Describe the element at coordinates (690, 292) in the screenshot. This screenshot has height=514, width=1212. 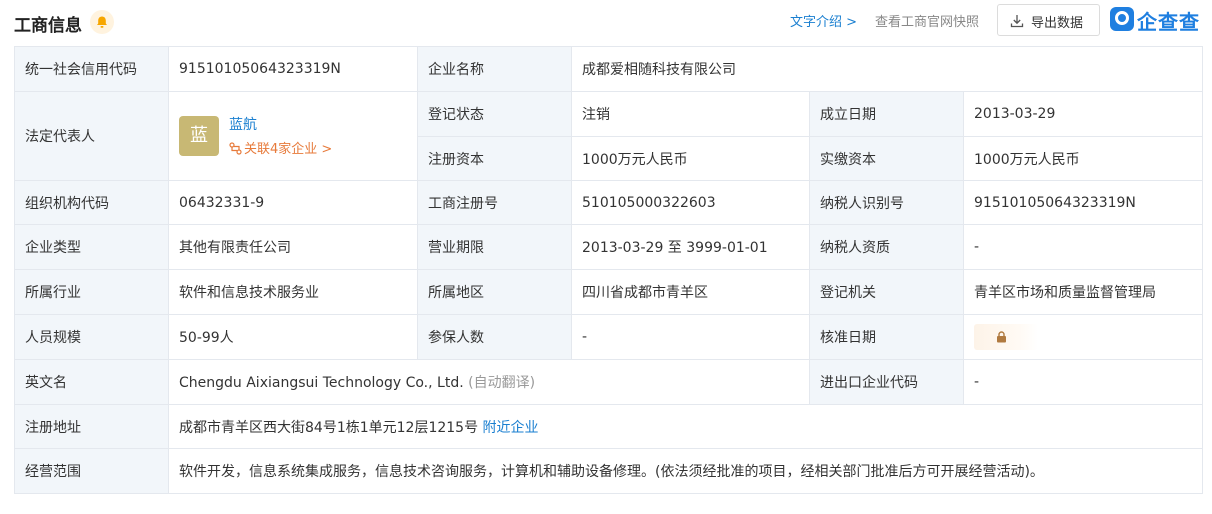
I see `region-value: 四川省成都市青羊区` at that location.